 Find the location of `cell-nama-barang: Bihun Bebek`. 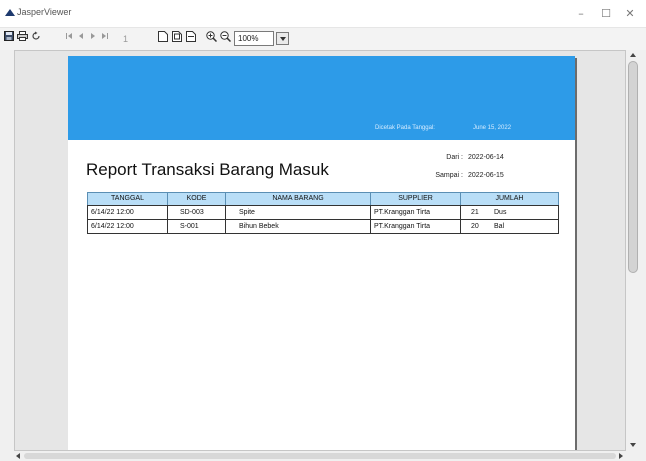

cell-nama-barang: Bihun Bebek is located at coordinates (298, 226).